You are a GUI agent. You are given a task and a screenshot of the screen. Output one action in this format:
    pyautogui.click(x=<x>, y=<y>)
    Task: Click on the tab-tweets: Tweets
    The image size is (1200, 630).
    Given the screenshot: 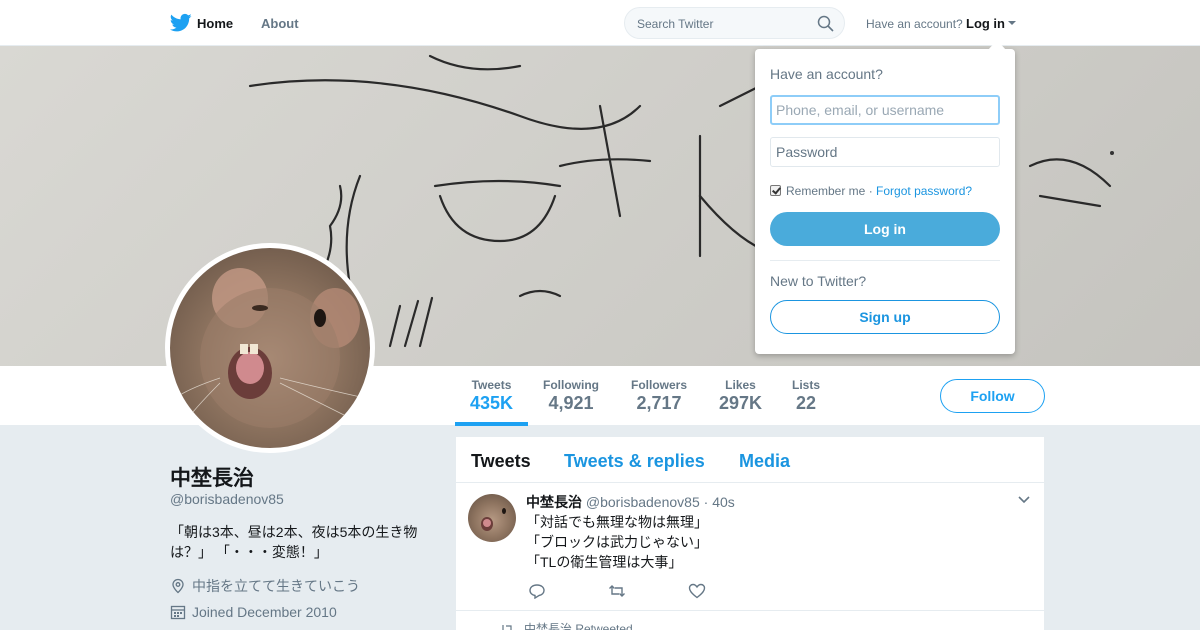 What is the action you would take?
    pyautogui.click(x=501, y=461)
    